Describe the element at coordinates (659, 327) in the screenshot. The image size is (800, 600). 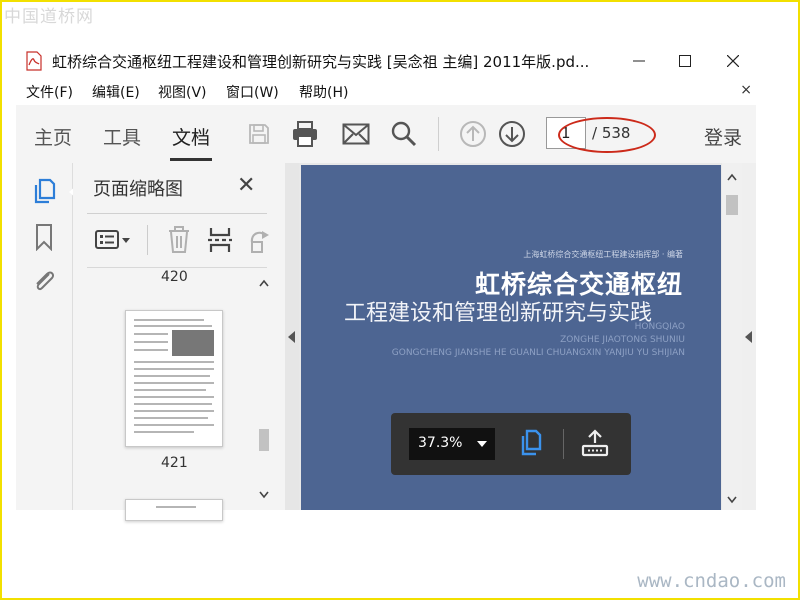
I see `cover-pinyin-line1: HONGQIAO` at that location.